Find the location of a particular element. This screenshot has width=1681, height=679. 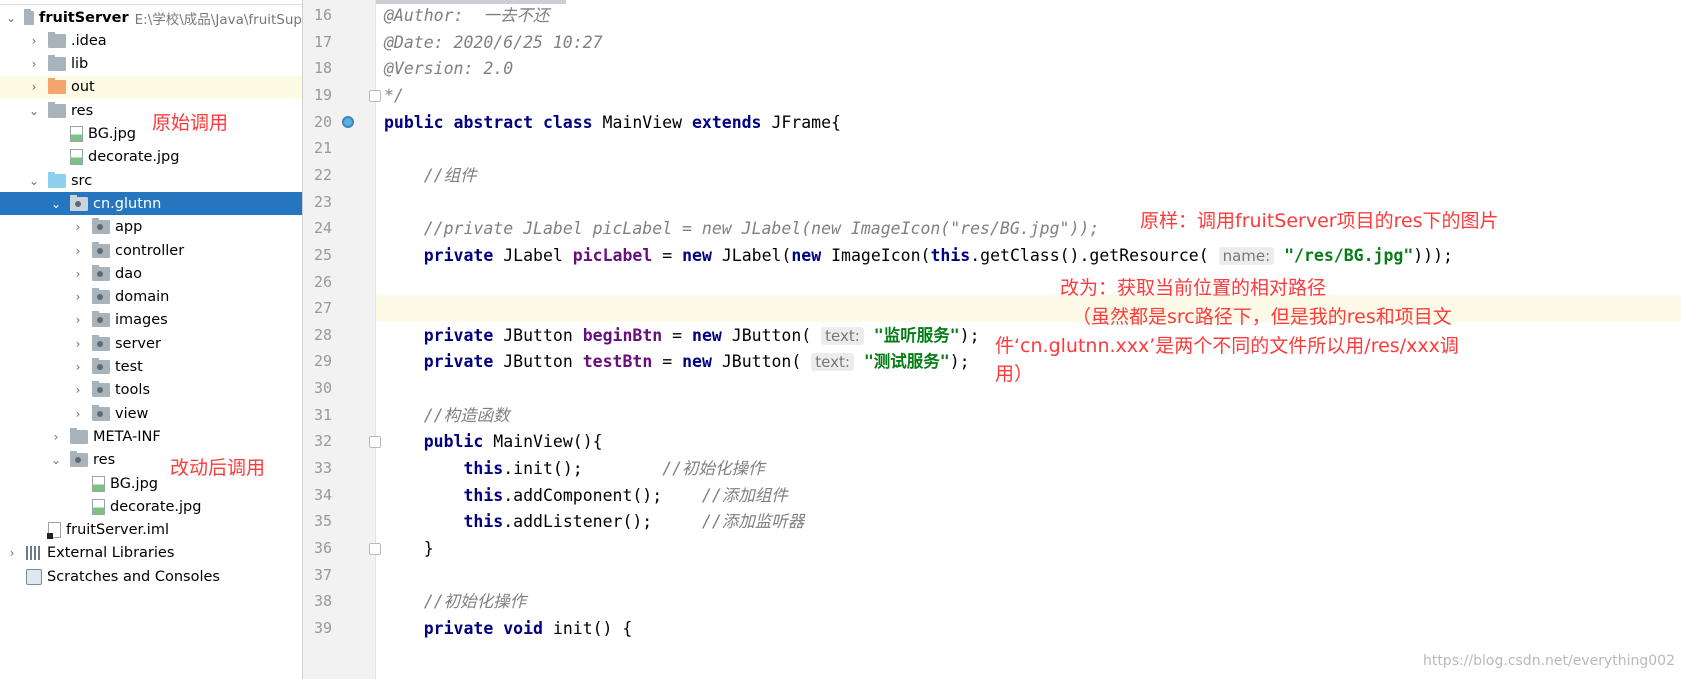

tree-item: › server is located at coordinates (151, 343).